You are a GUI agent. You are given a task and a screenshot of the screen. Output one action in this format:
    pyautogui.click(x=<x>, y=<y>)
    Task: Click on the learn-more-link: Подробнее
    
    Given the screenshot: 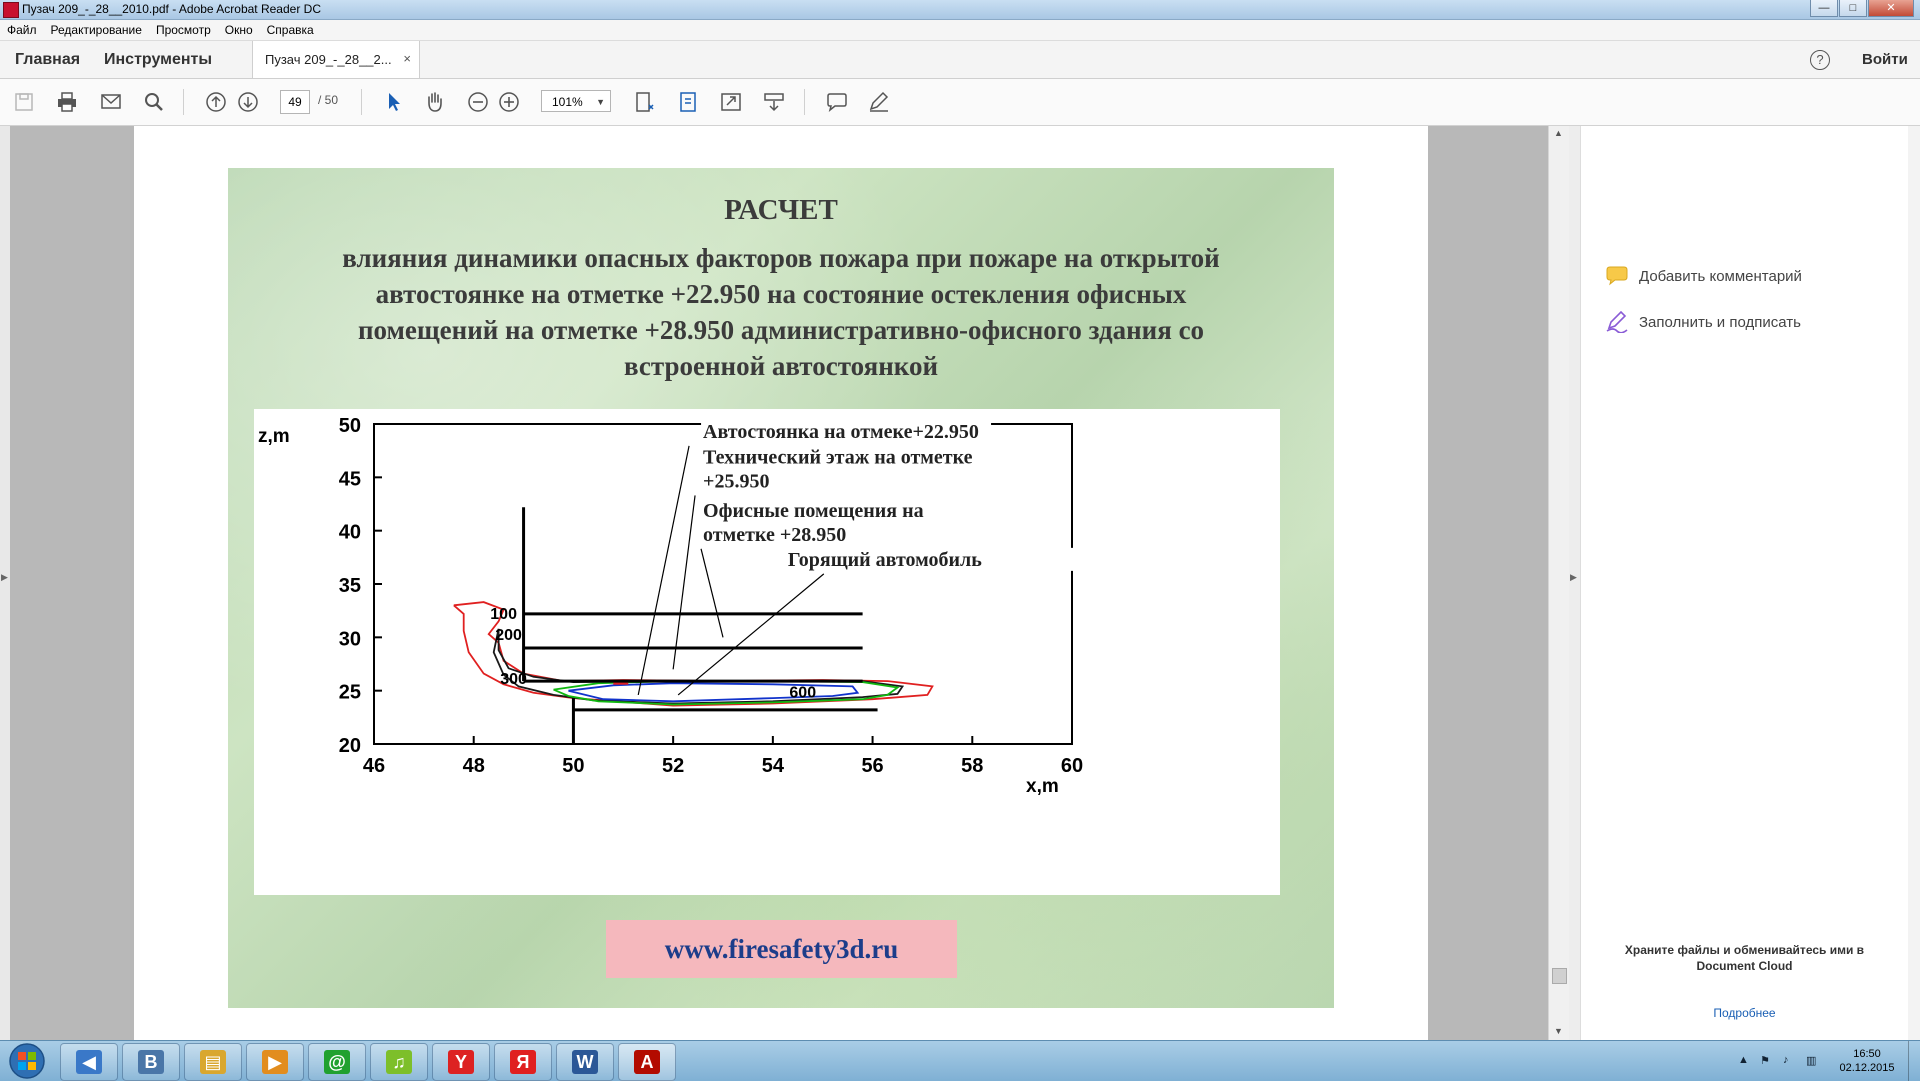 What is the action you would take?
    pyautogui.click(x=1744, y=1013)
    